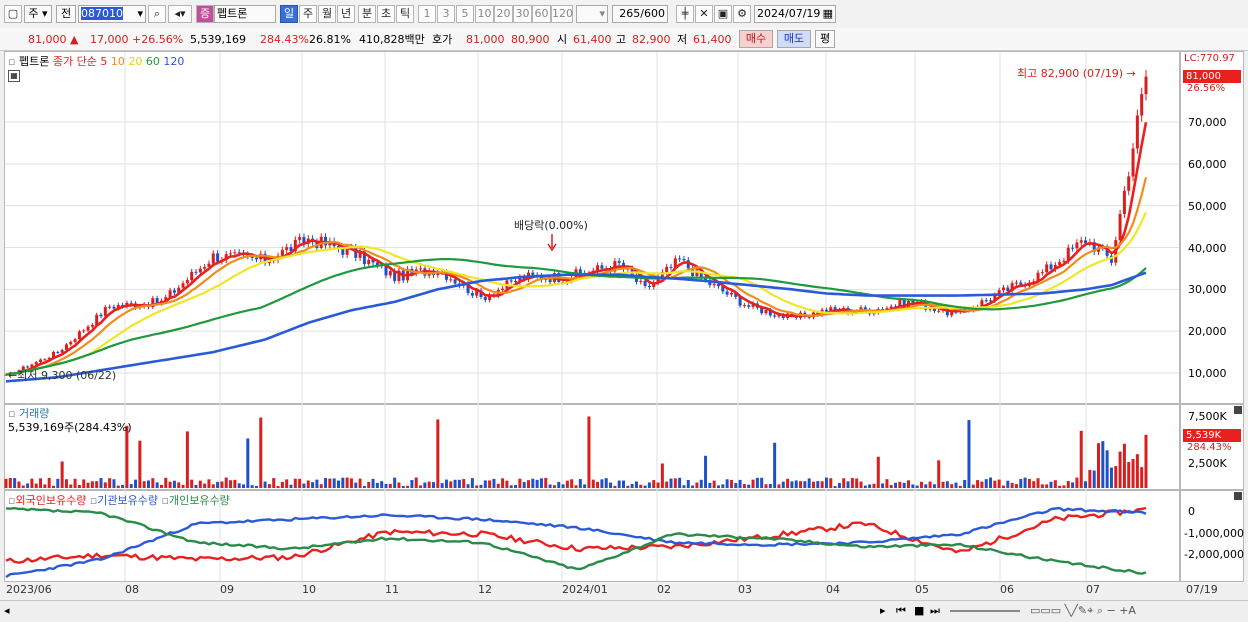 This screenshot has height=622, width=1248. What do you see at coordinates (919, 610) in the screenshot?
I see `stop-icon: ■` at bounding box center [919, 610].